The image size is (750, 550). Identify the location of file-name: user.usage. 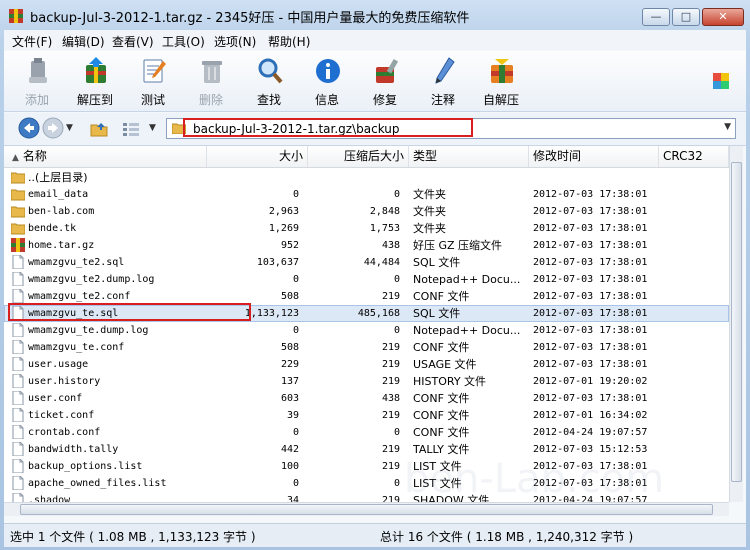
(58, 364).